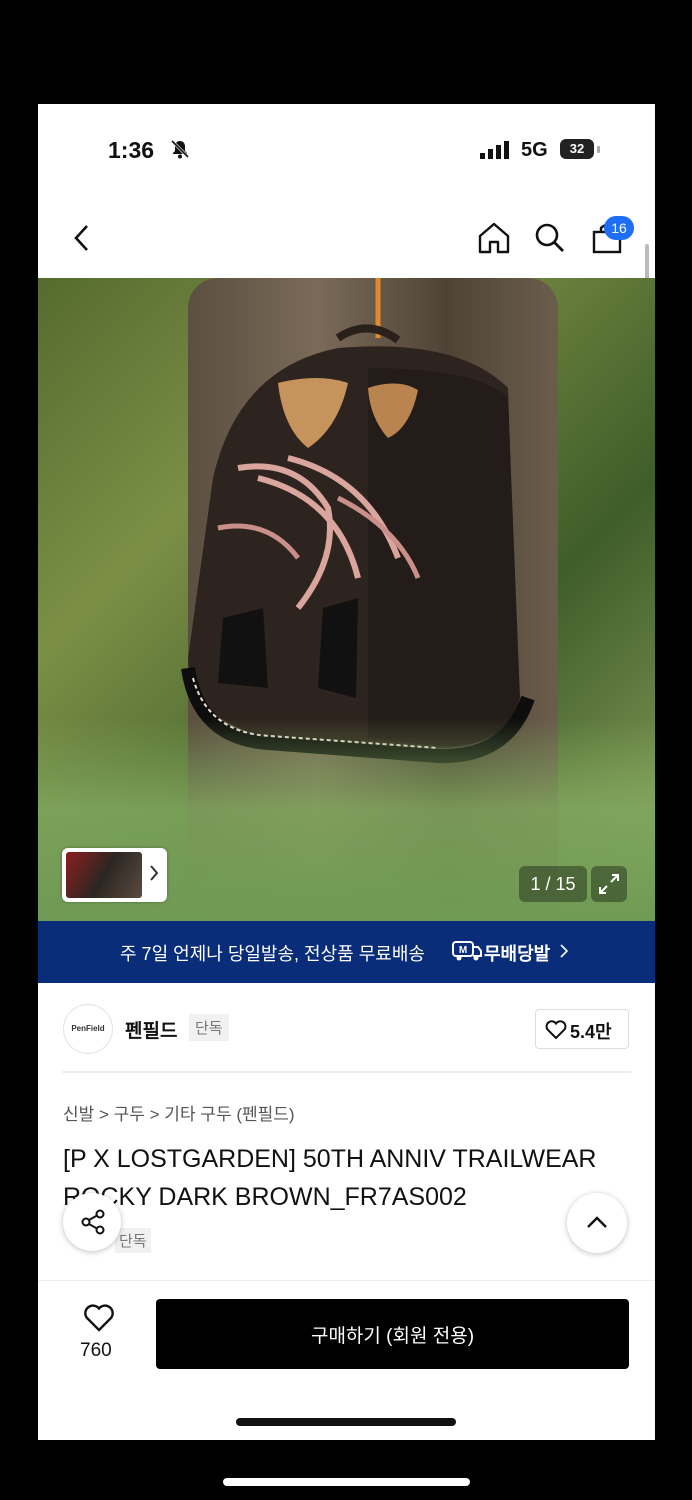 Image resolution: width=692 pixels, height=1500 pixels. Describe the element at coordinates (494, 240) in the screenshot. I see `home-icon` at that location.